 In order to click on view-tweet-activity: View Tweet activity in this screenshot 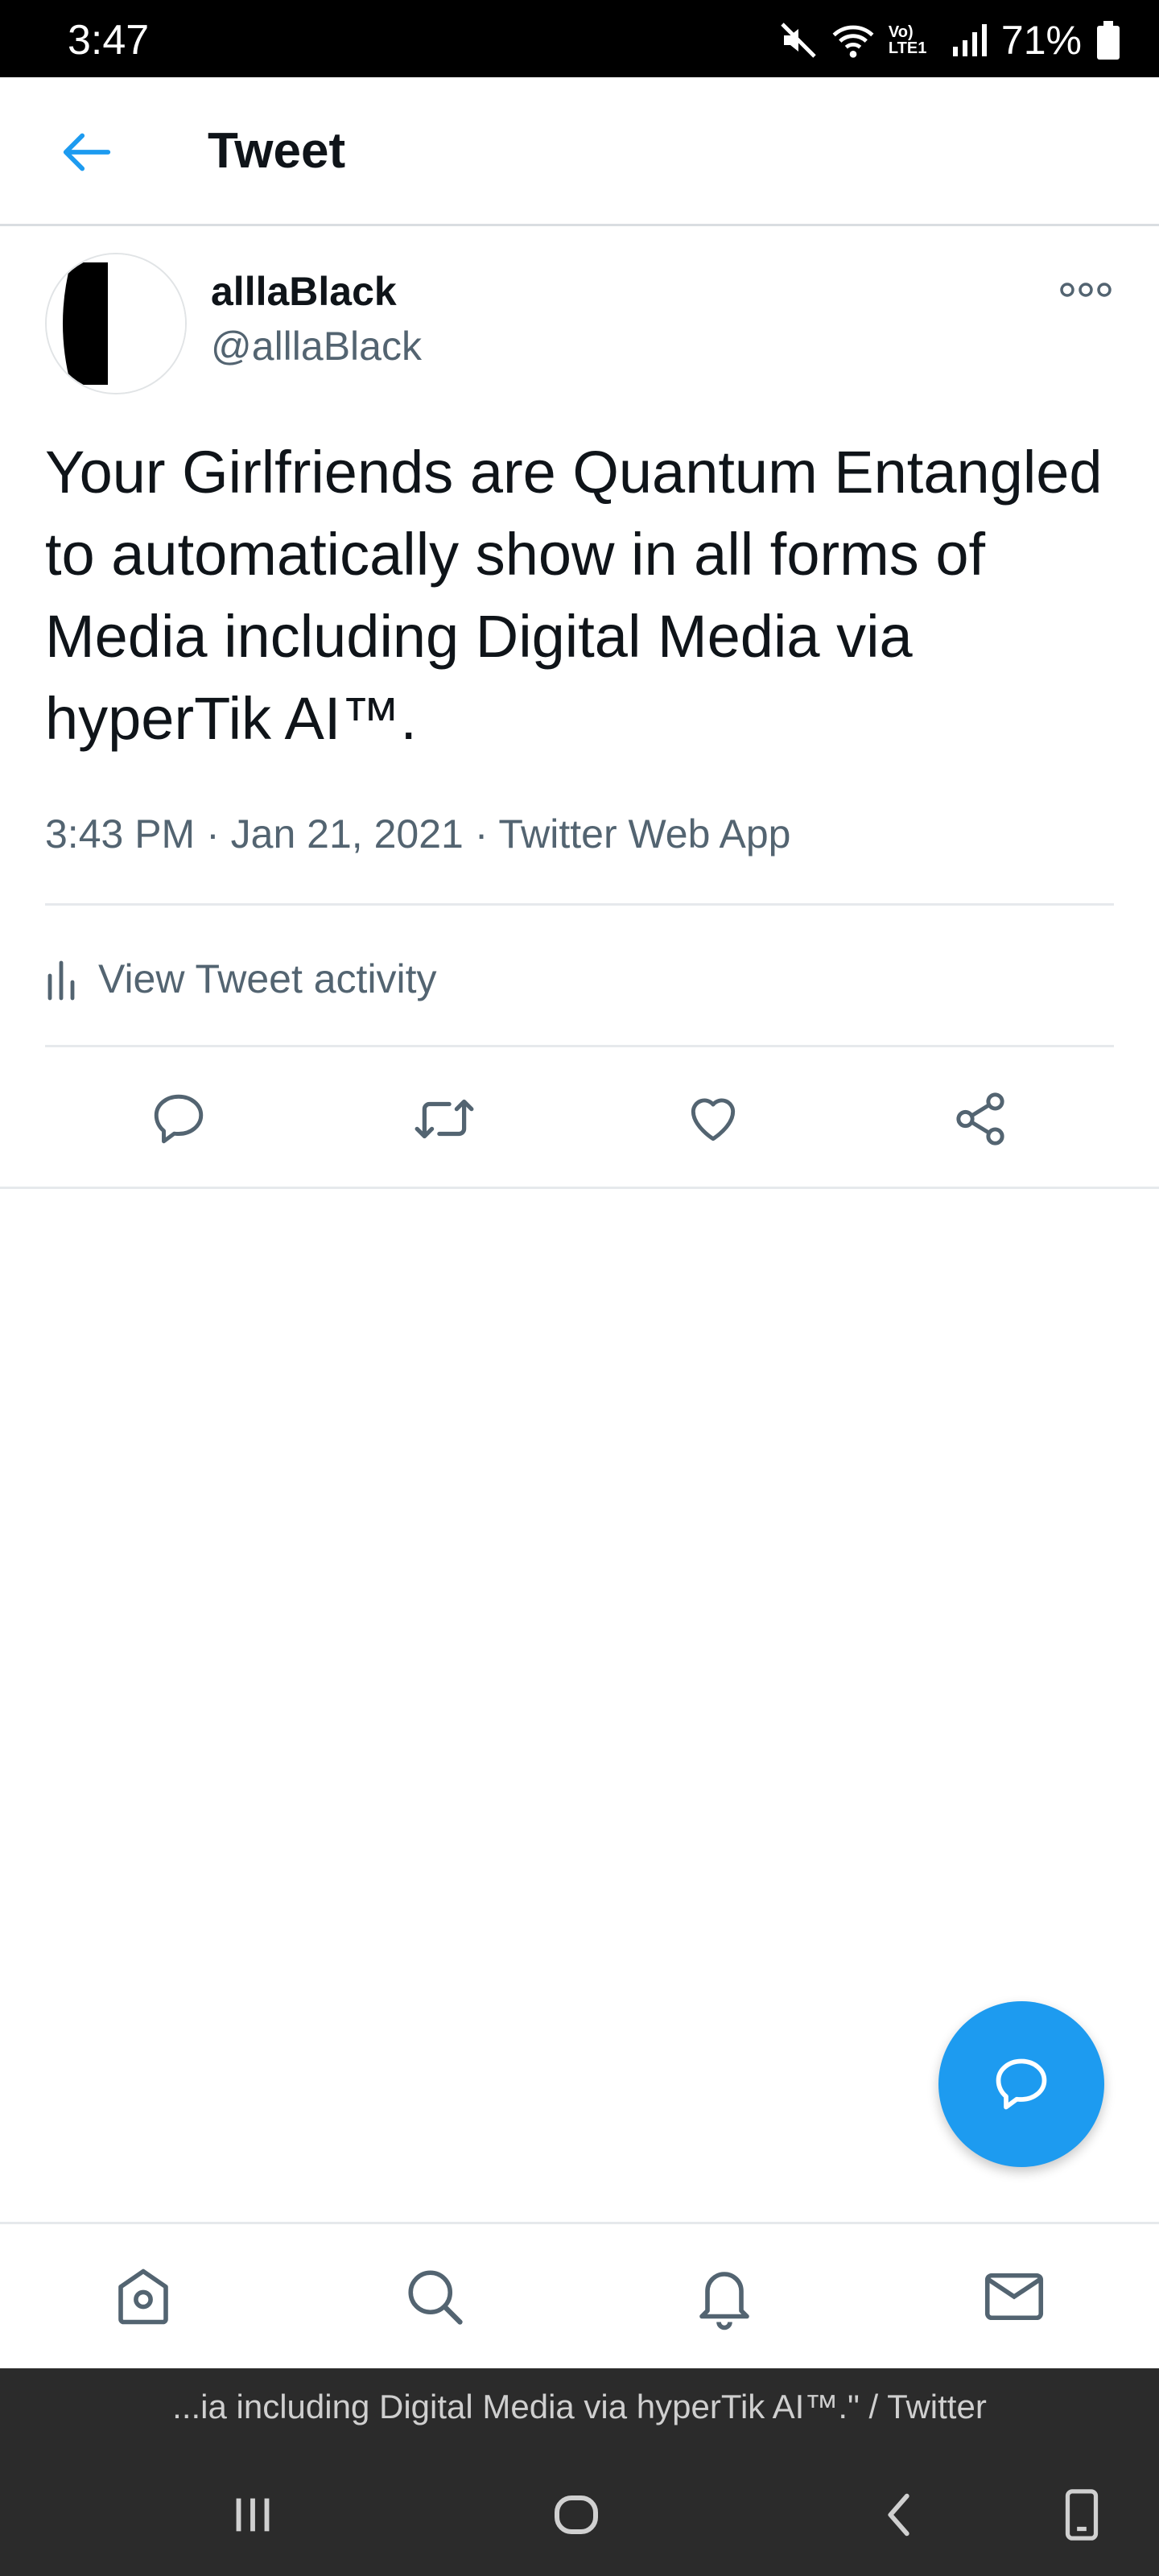, I will do `click(241, 979)`.